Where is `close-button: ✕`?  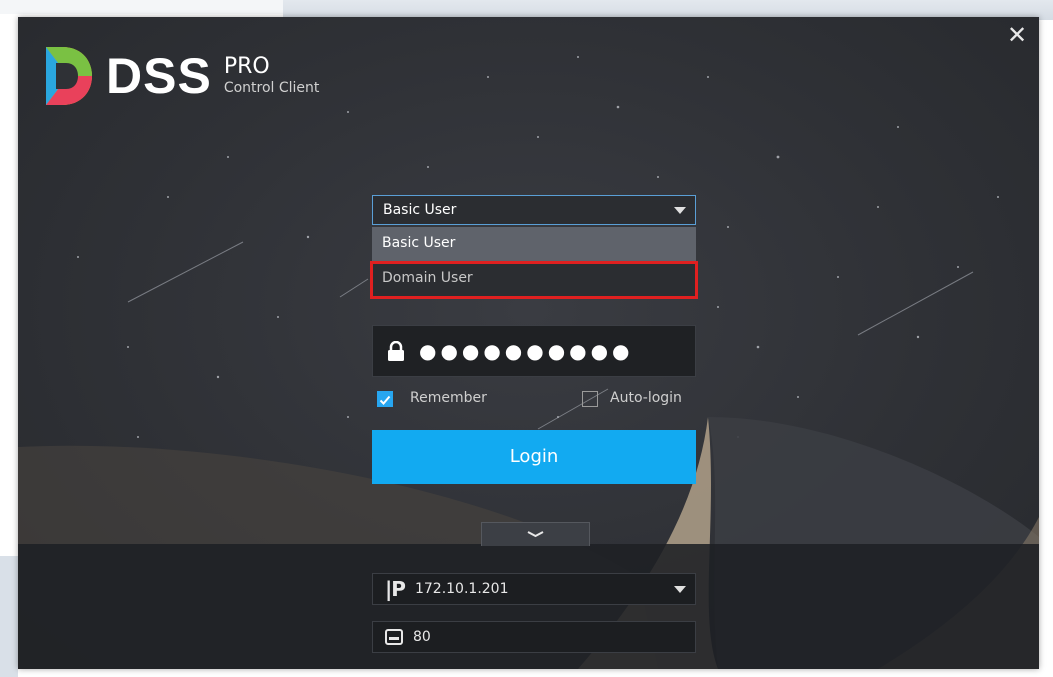 close-button: ✕ is located at coordinates (1017, 35).